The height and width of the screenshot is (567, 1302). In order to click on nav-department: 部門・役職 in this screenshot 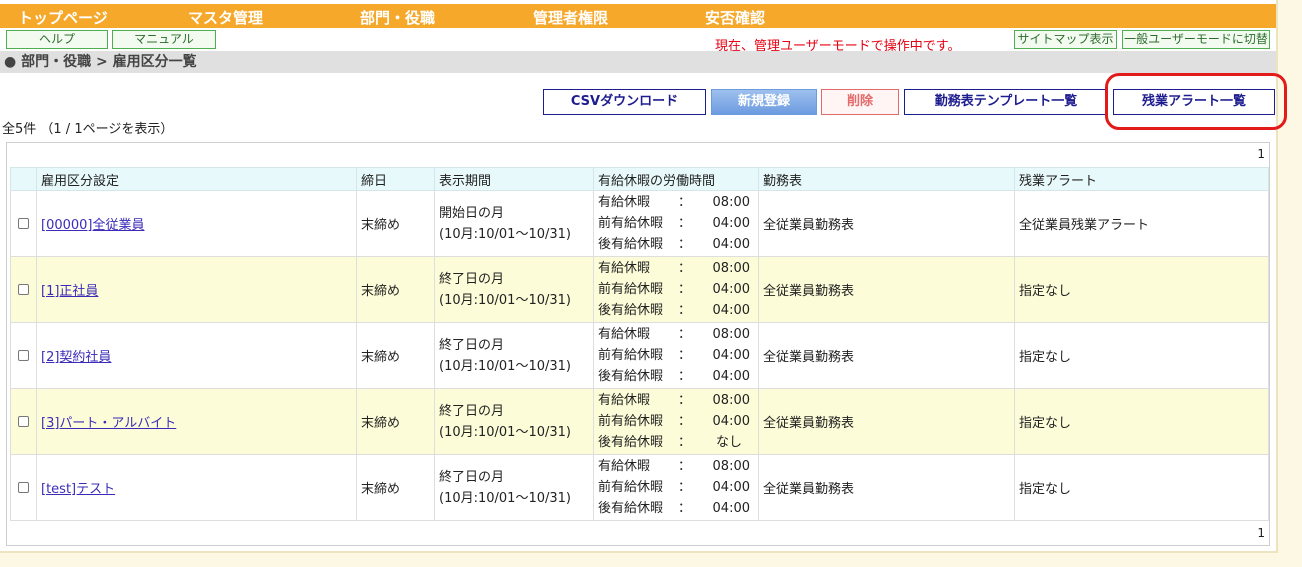, I will do `click(397, 17)`.